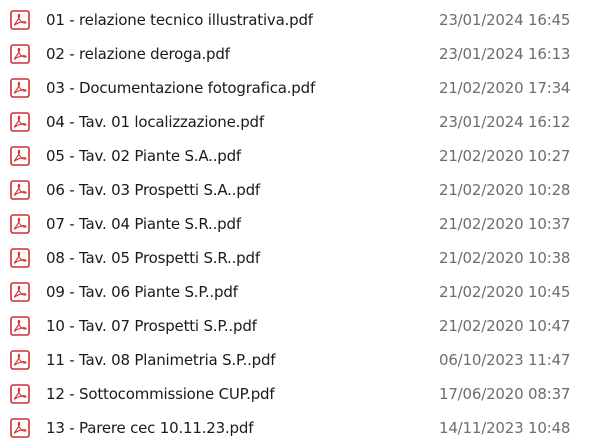  What do you see at coordinates (179, 20) in the screenshot?
I see `file-name: 01 - relazione tecnico illustrativa.pdf` at bounding box center [179, 20].